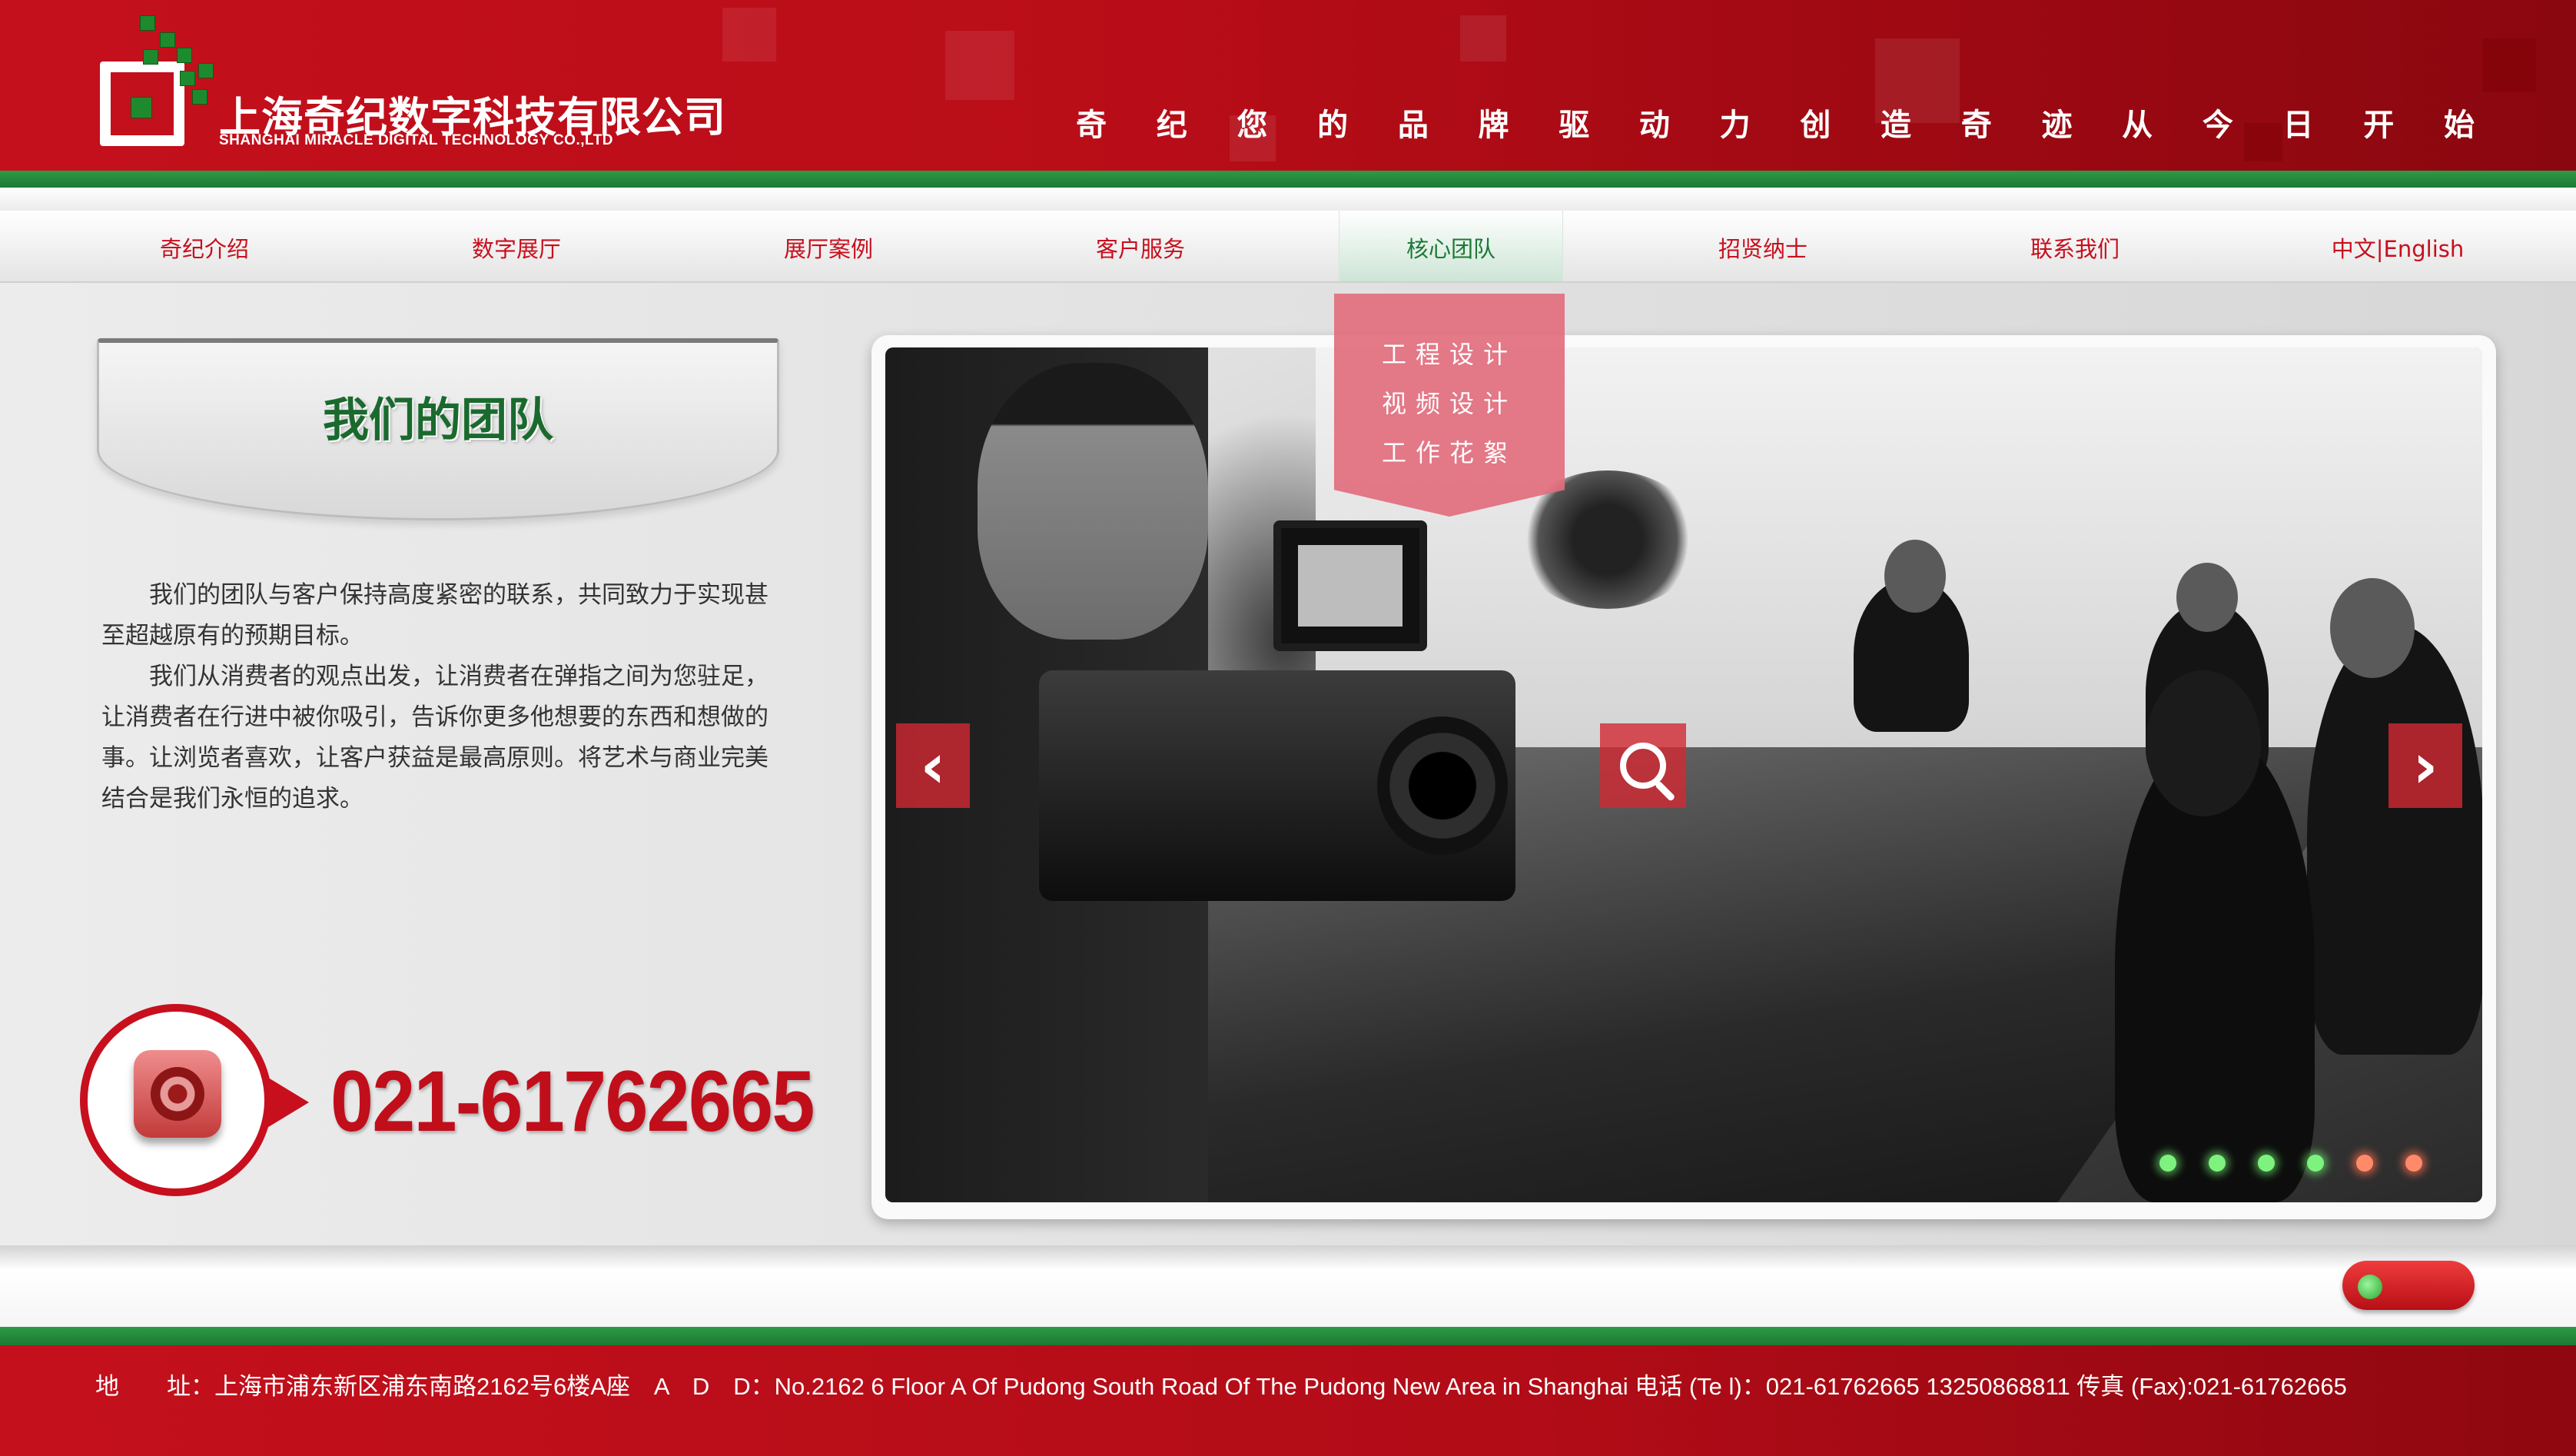  What do you see at coordinates (1763, 246) in the screenshot?
I see `nav-item-careers: 招贤纳士` at bounding box center [1763, 246].